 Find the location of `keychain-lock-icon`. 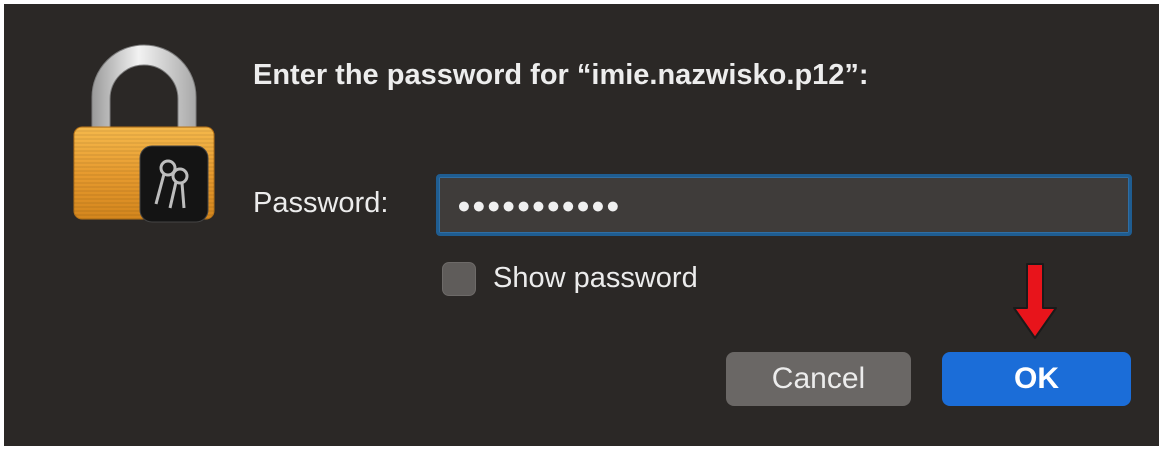

keychain-lock-icon is located at coordinates (144, 133).